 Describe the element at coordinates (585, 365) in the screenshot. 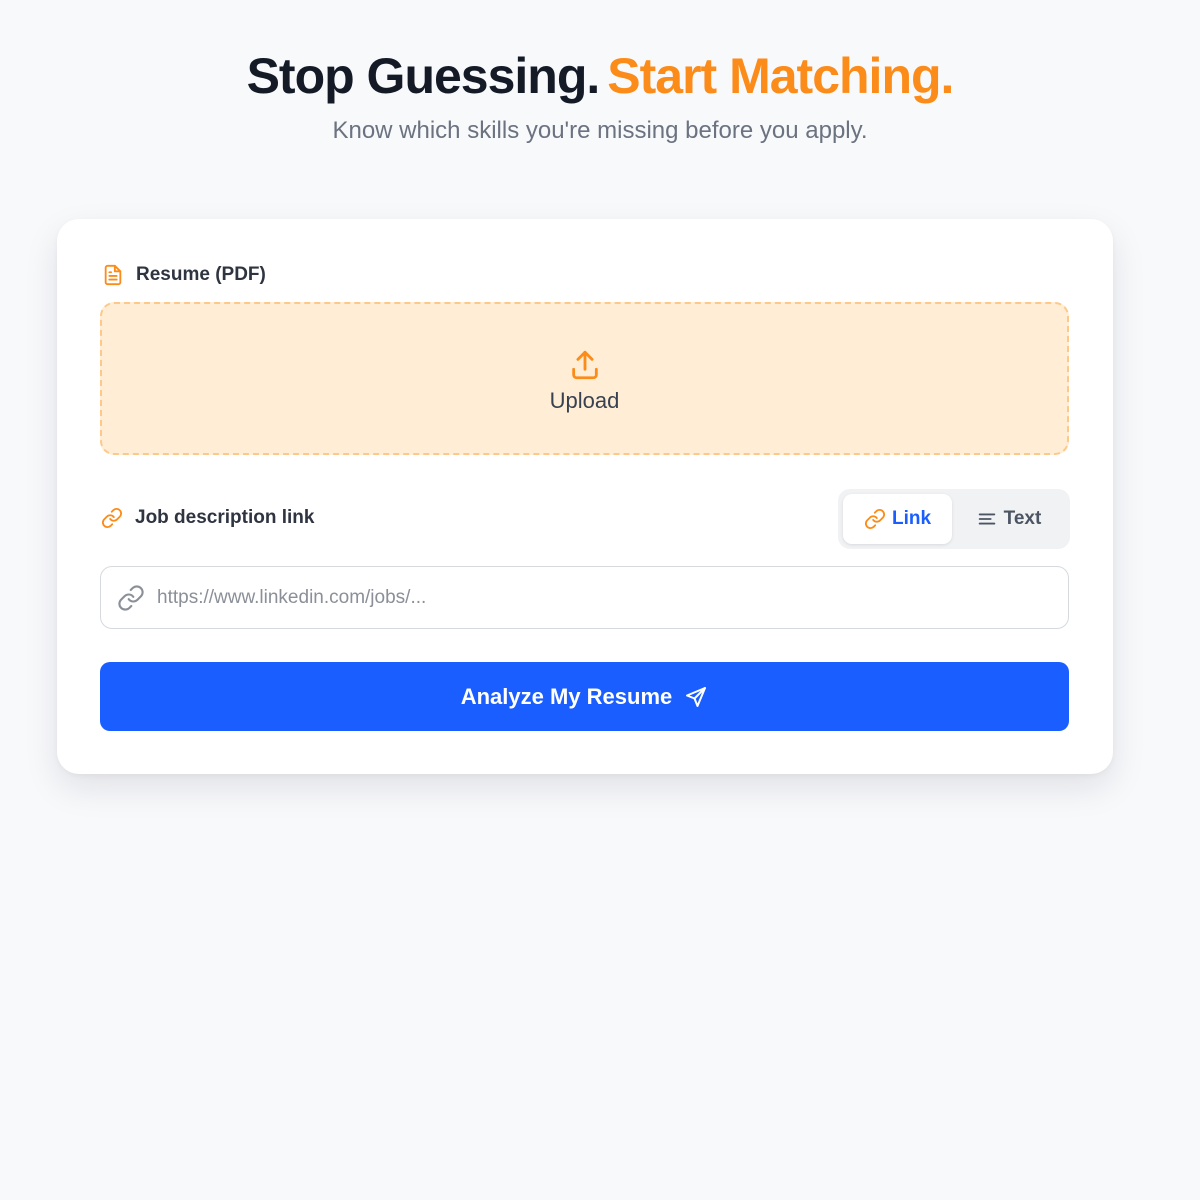

I see `upload-icon` at that location.